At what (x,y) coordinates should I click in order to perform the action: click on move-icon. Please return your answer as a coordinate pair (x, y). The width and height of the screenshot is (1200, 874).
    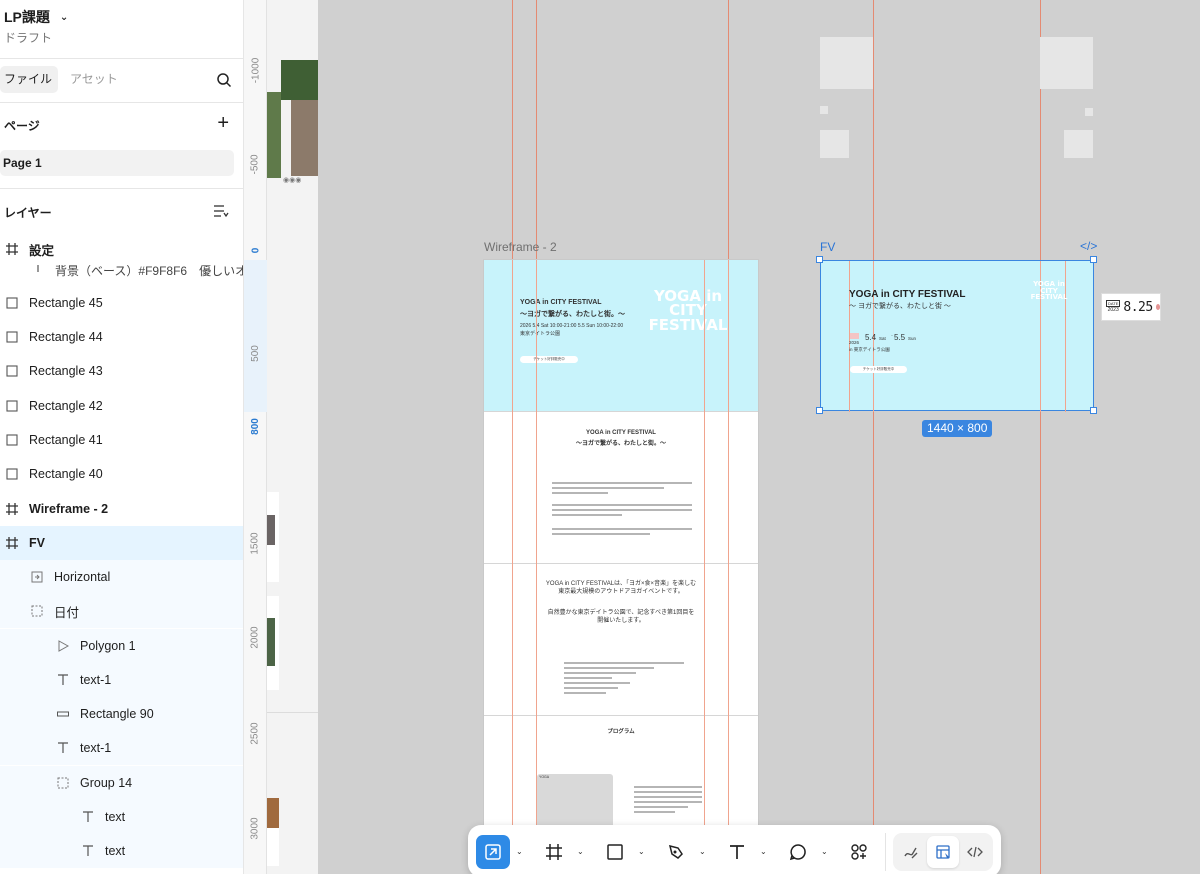
    Looking at the image, I should click on (493, 852).